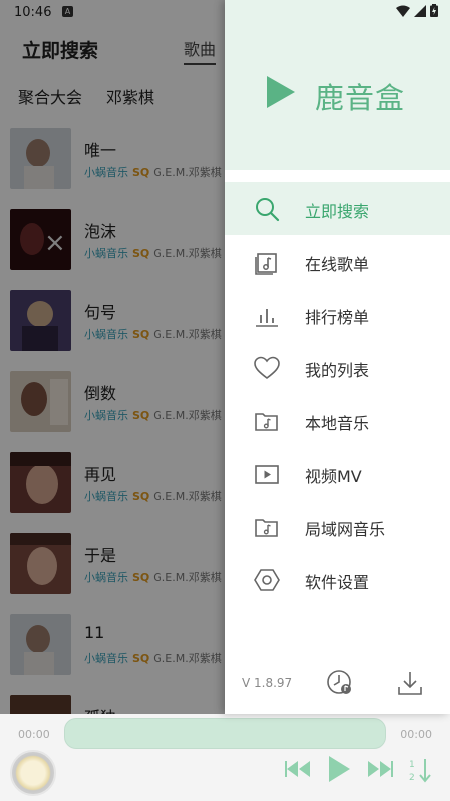 The image size is (450, 801). What do you see at coordinates (337, 317) in the screenshot?
I see `menu-item-label: 排行榜单` at bounding box center [337, 317].